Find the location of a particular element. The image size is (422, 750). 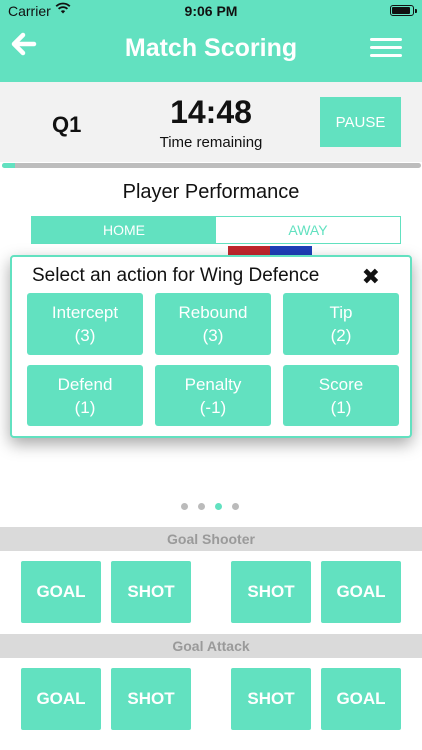

action-label: Rebound is located at coordinates (213, 312).